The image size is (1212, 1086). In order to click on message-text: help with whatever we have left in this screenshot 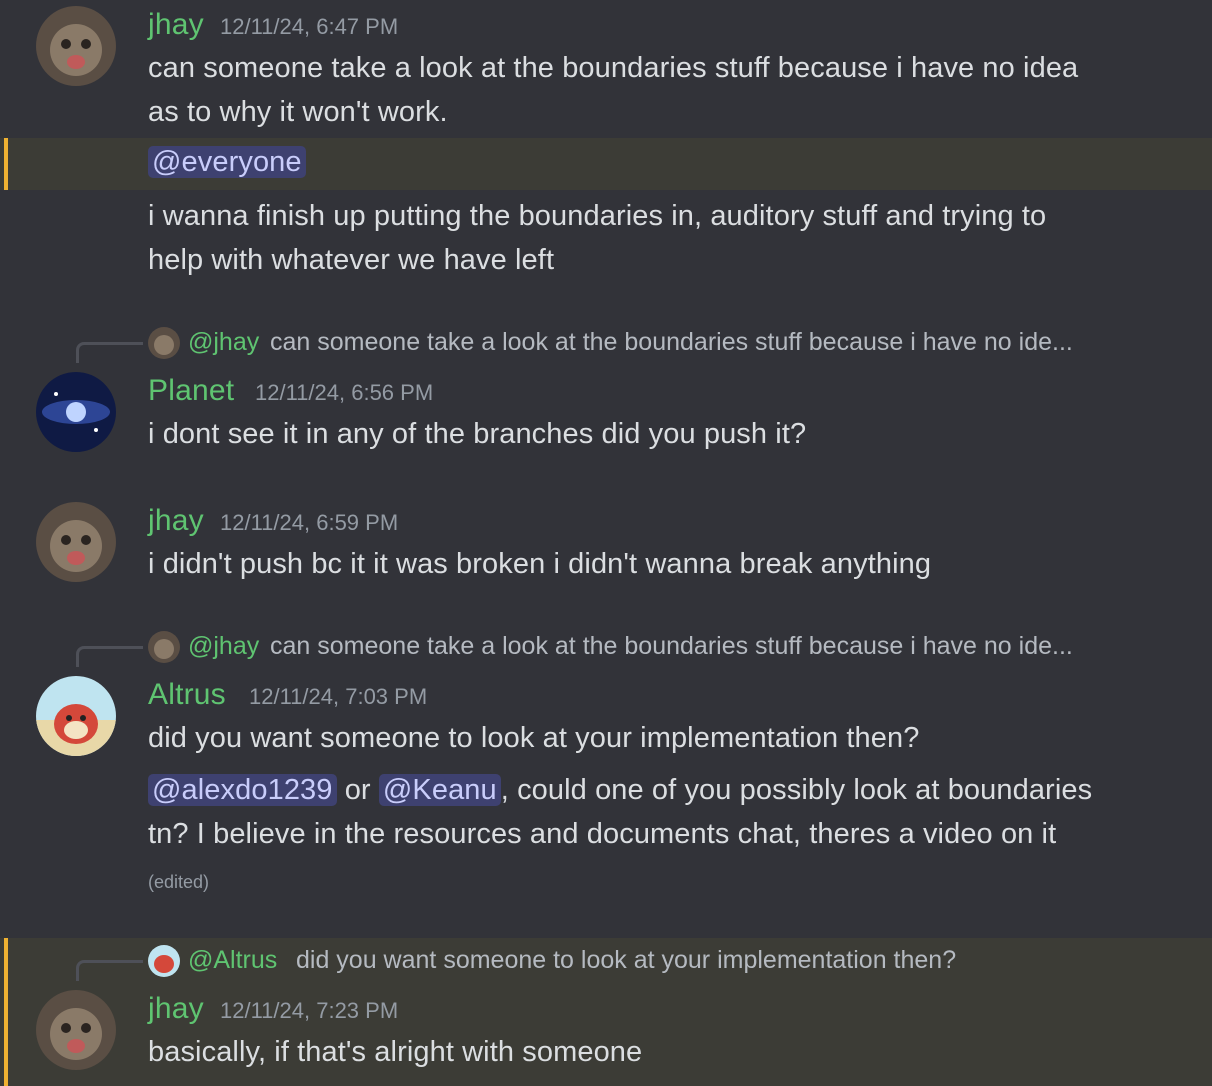, I will do `click(351, 260)`.